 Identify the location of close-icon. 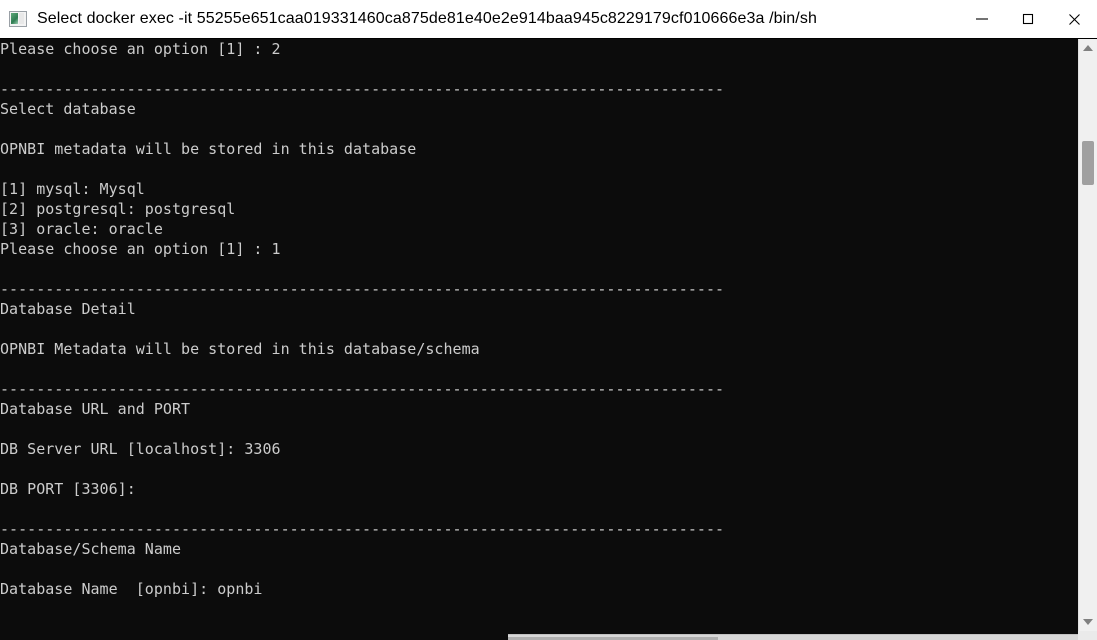
(1074, 19).